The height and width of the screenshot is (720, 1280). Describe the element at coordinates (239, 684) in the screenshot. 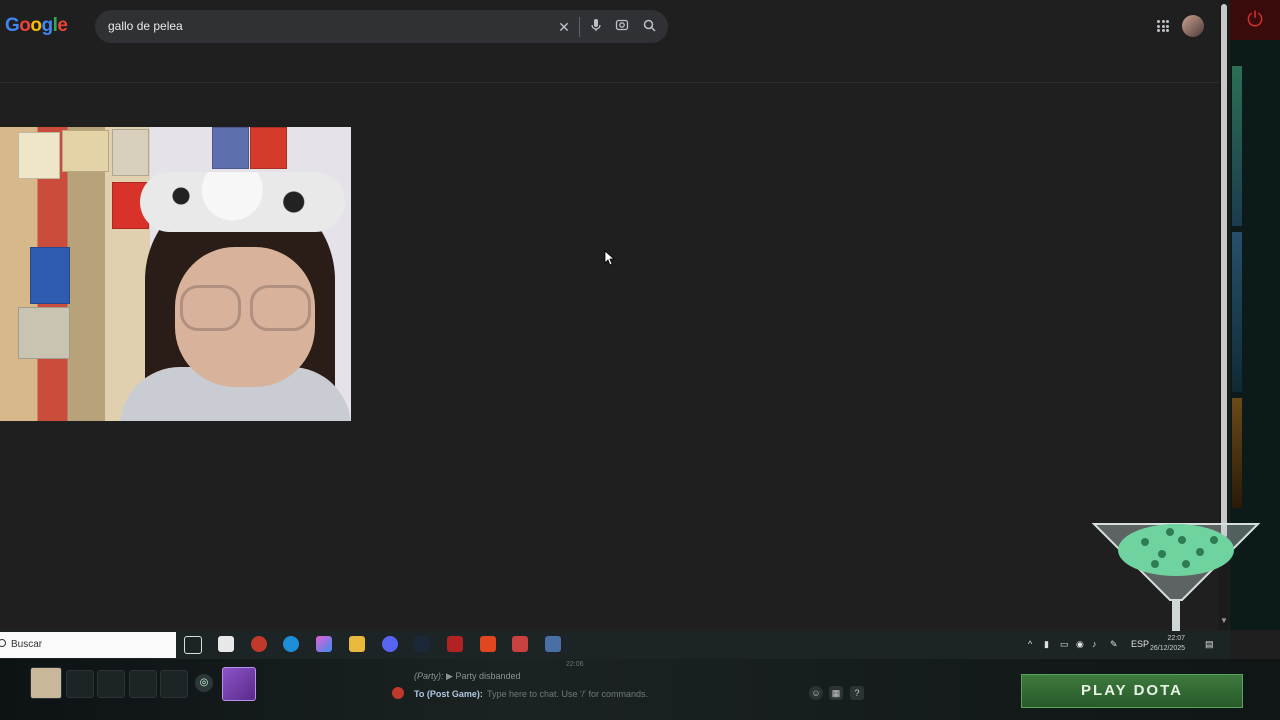

I see `hero-portrait` at that location.